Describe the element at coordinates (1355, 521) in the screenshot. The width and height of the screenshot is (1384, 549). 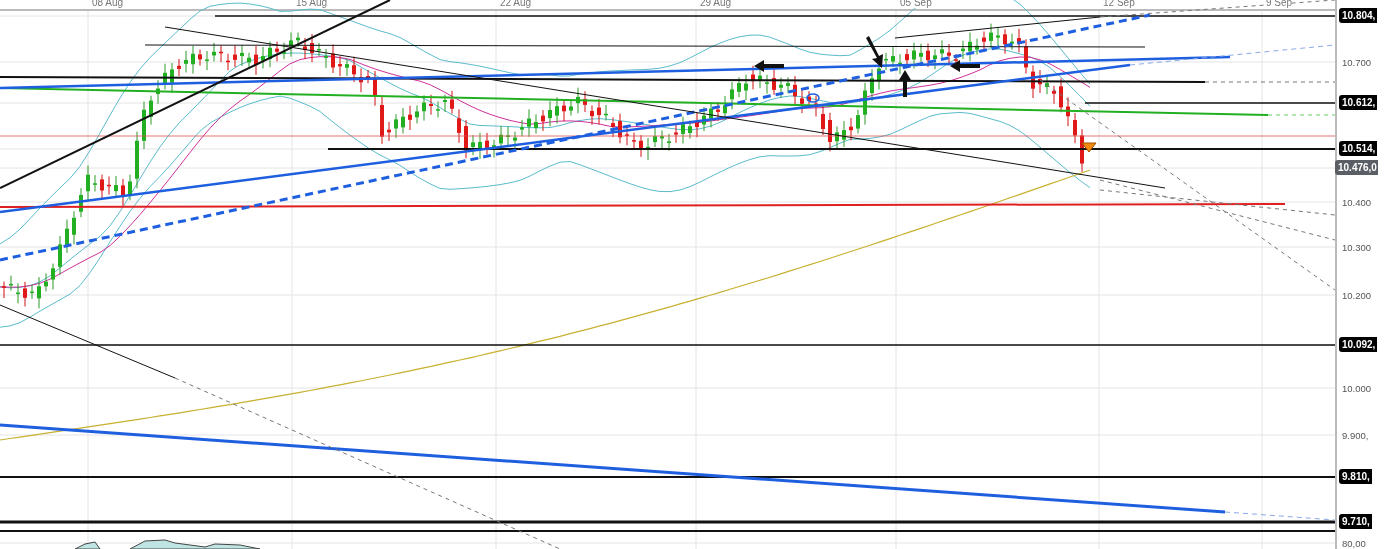
I see `price-level-label: 9.710,` at that location.